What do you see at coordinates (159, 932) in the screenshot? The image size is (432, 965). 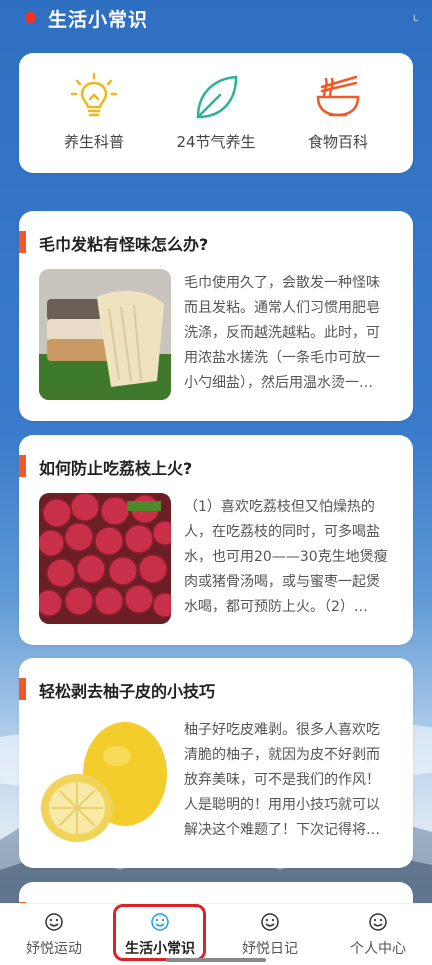 I see `active-tab-highlight` at bounding box center [159, 932].